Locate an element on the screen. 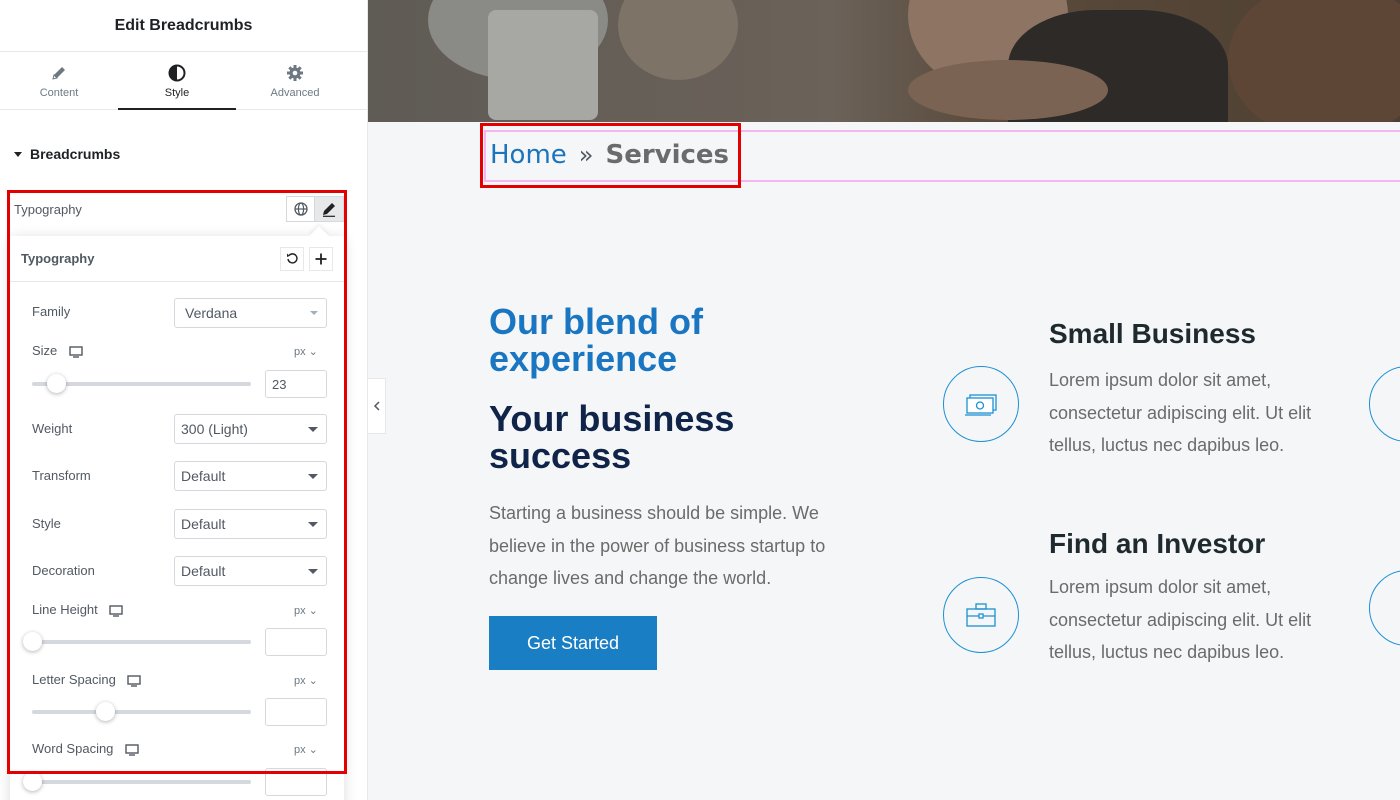  word-spacing-unit-select: px ⌄ is located at coordinates (306, 749).